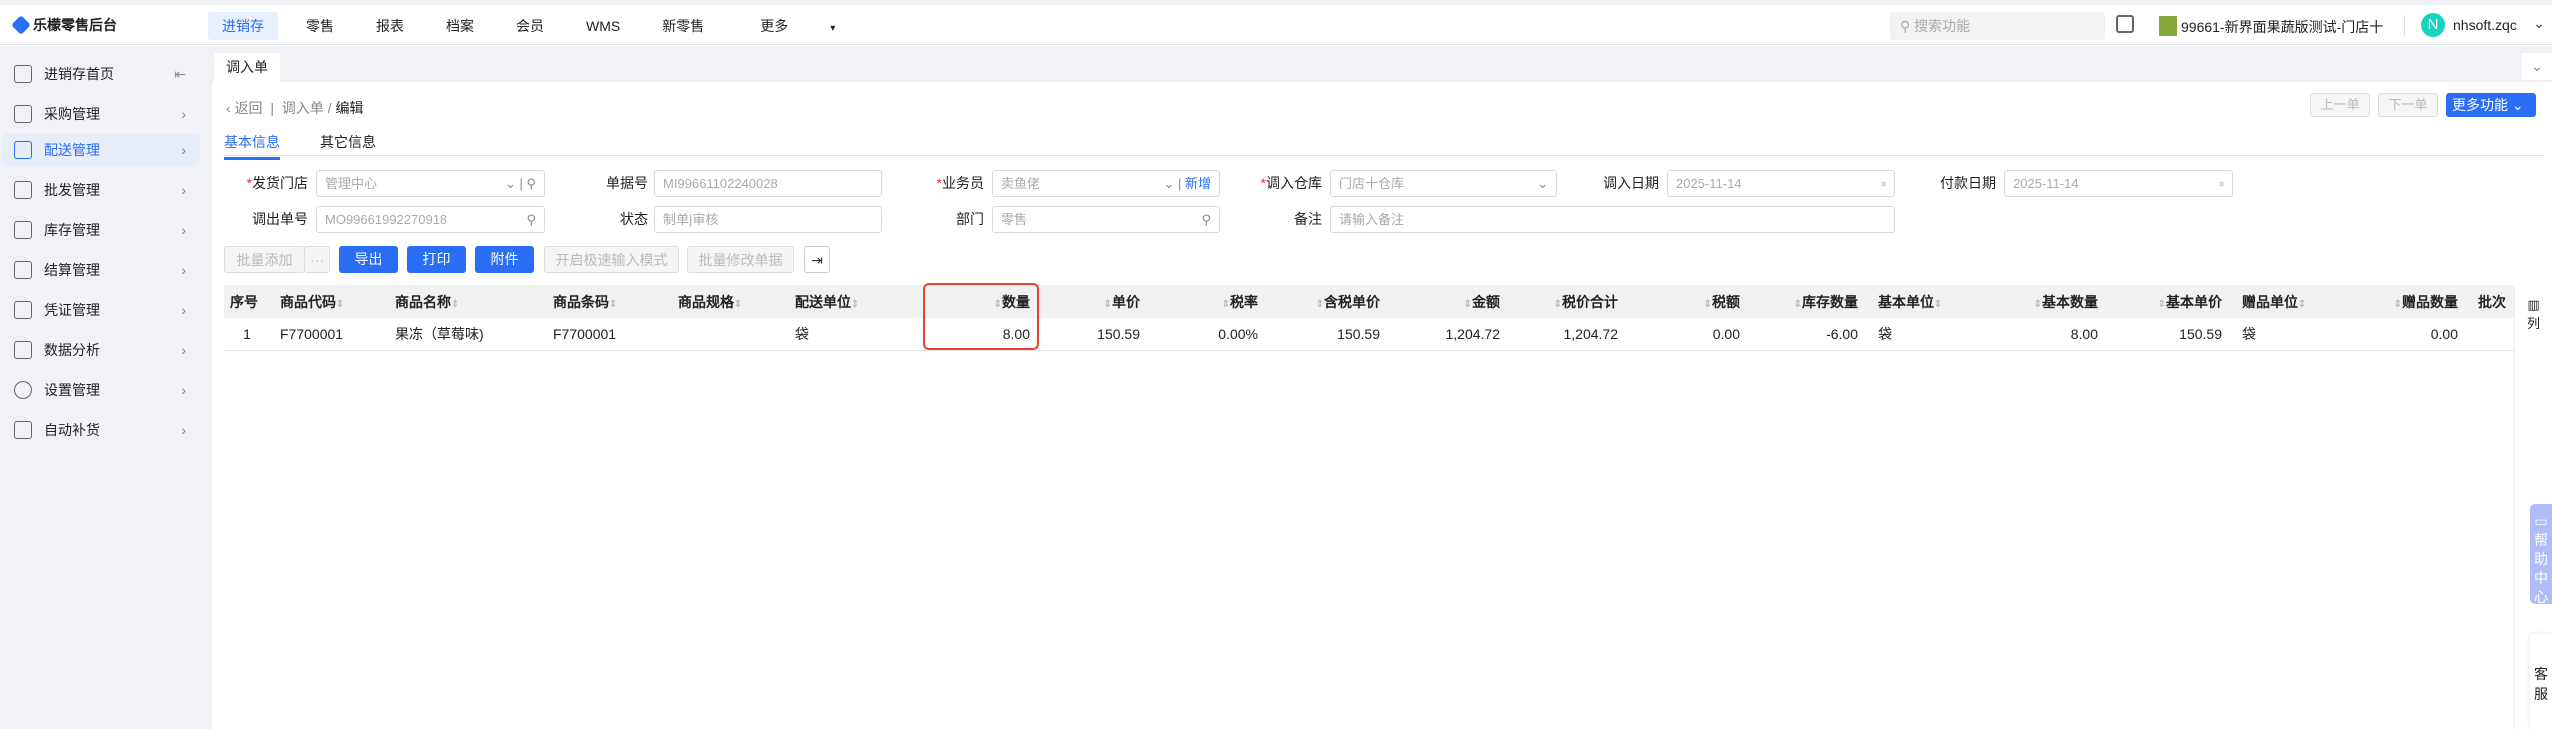 The height and width of the screenshot is (729, 2552). I want to click on help-center-button: ▭ 帮助中心, so click(2541, 554).